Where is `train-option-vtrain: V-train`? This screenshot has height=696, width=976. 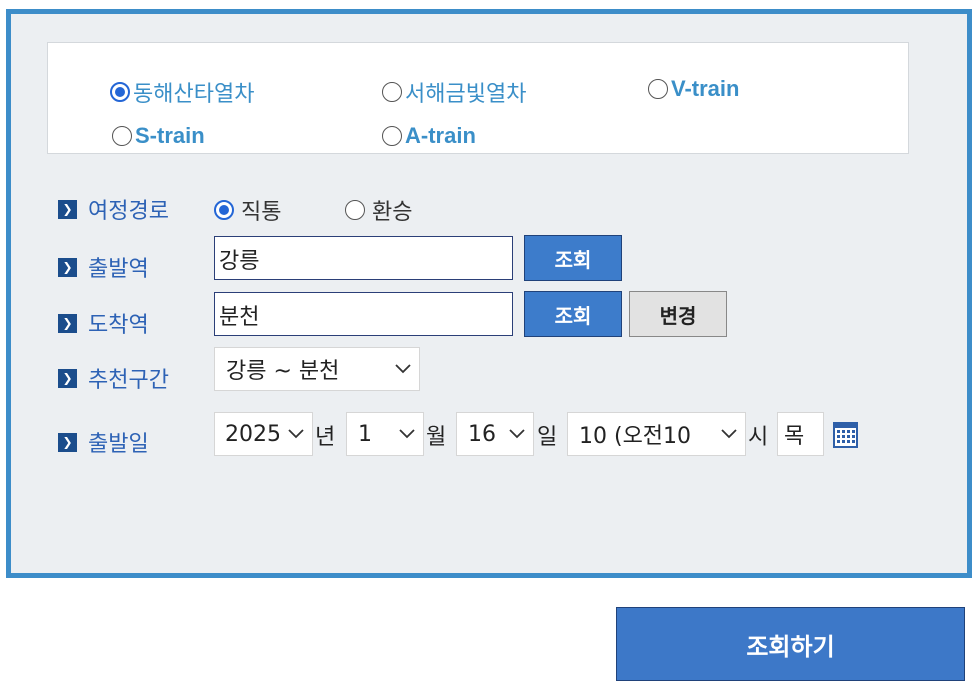 train-option-vtrain: V-train is located at coordinates (693, 89).